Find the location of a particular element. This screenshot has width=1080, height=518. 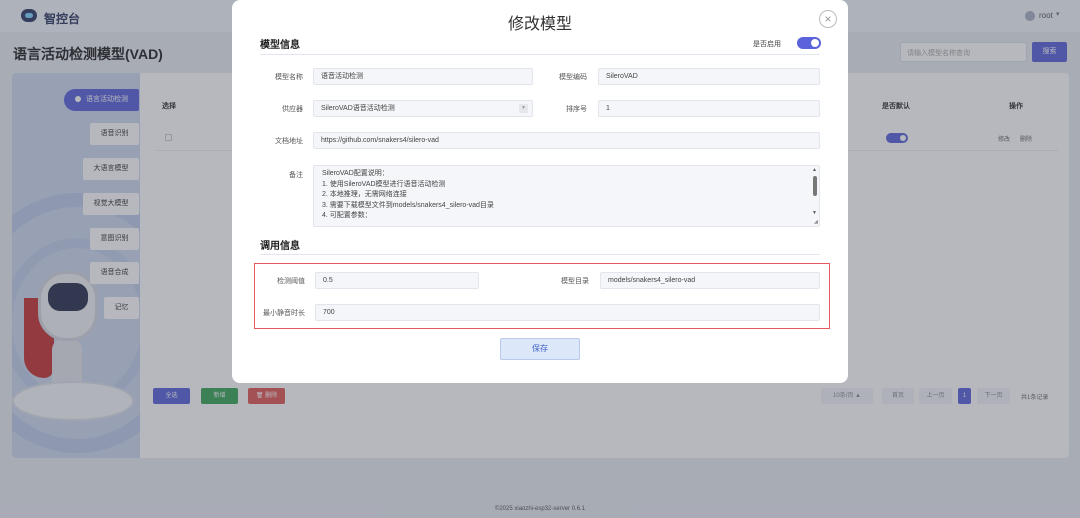

model-name-label: 模型名称 is located at coordinates (289, 77).